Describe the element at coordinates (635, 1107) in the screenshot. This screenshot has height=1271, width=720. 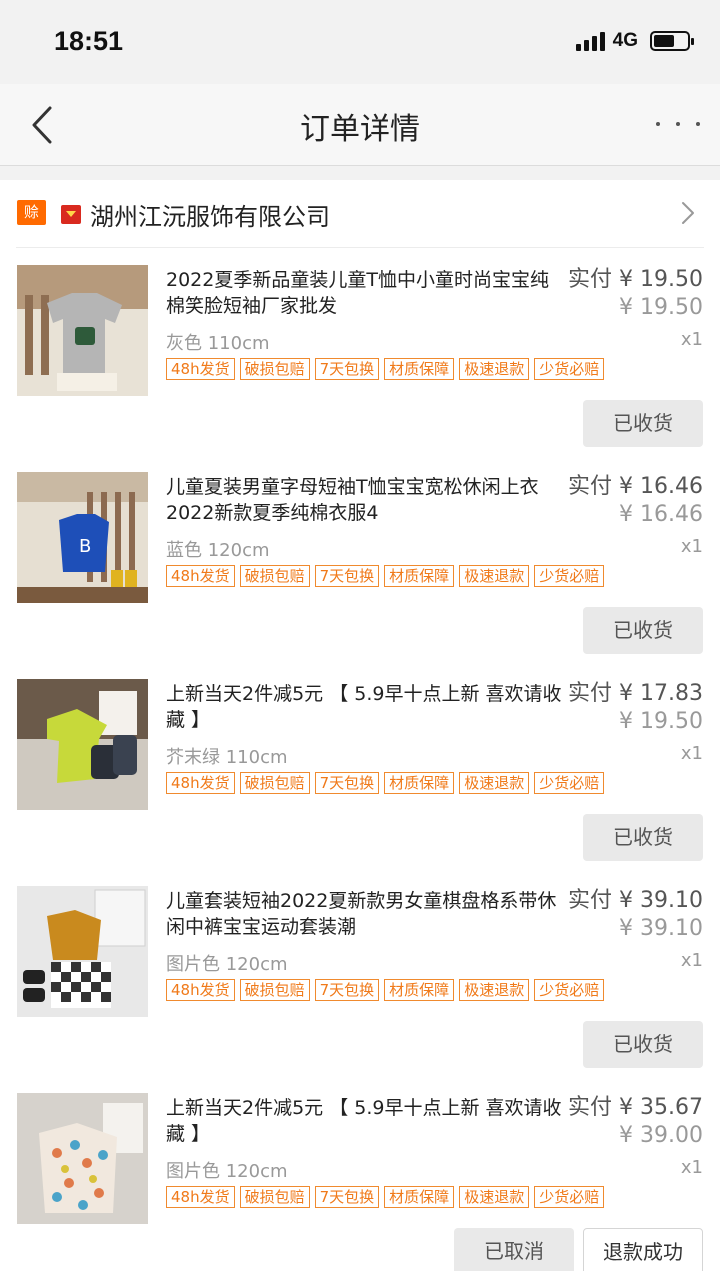
I see `paid-price: 实付 ¥ 35.67` at that location.